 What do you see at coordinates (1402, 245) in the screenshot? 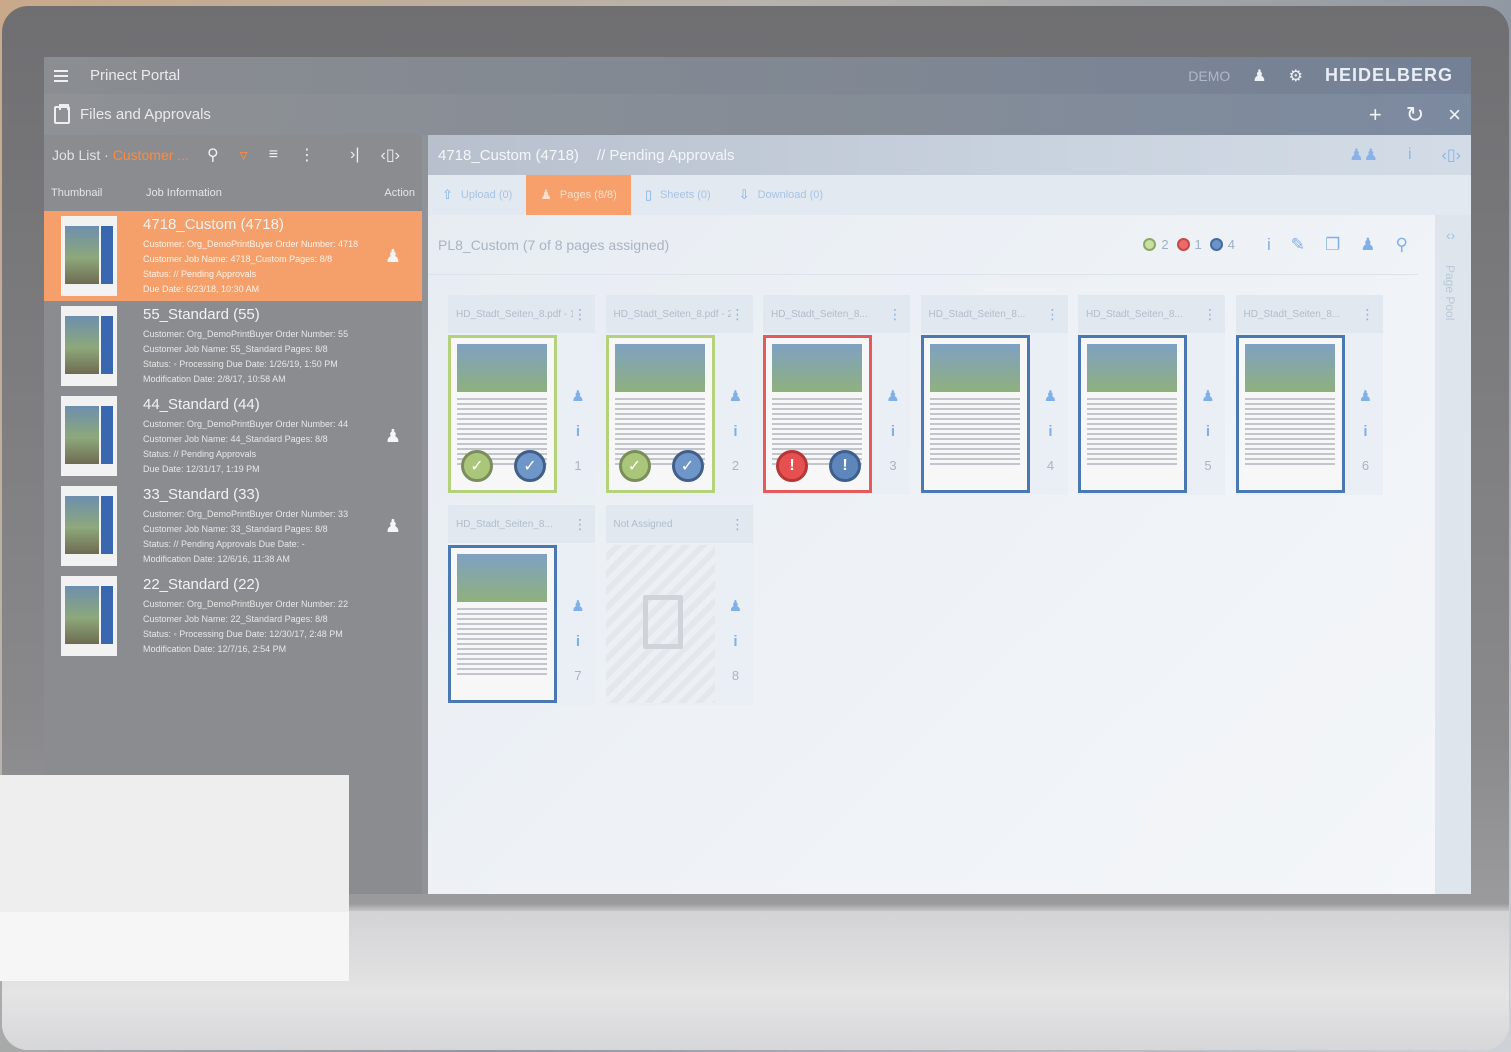
I see `zoom-icon: ⚲` at bounding box center [1402, 245].